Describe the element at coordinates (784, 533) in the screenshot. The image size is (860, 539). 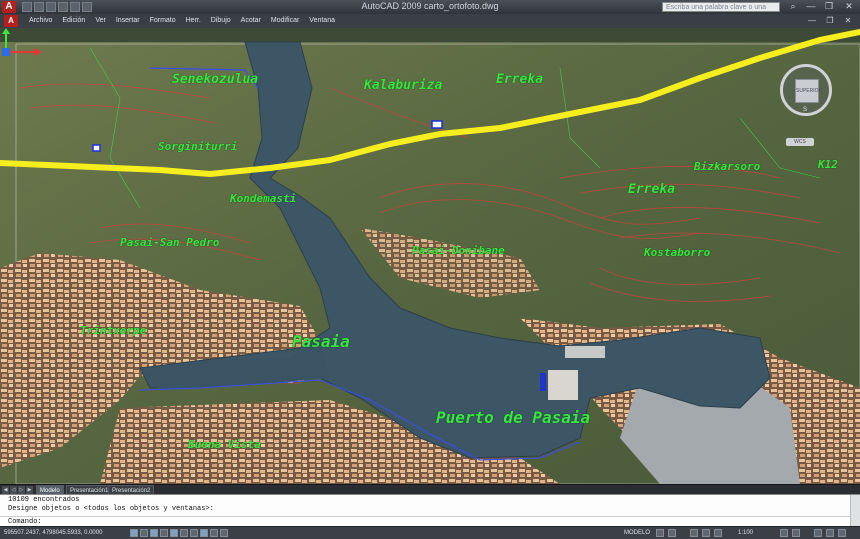
I see `annotation-visibility-icon` at that location.